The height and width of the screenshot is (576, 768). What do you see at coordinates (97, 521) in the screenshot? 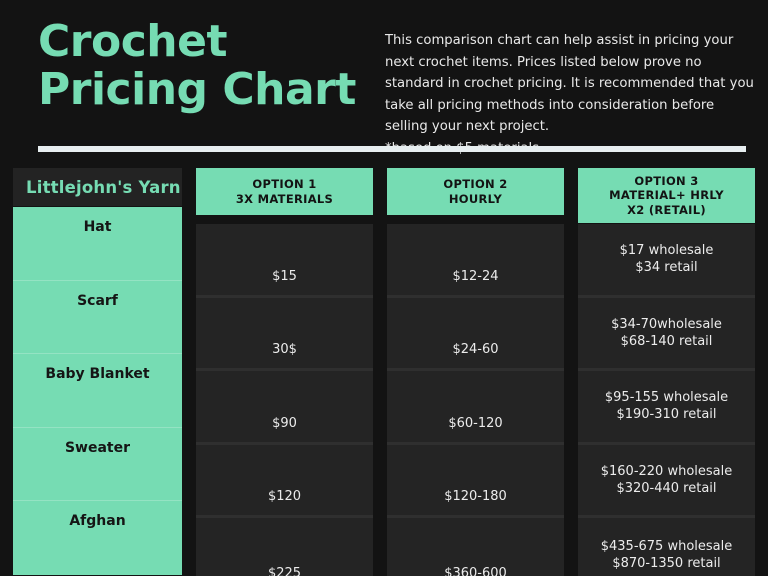
I see `table-row-item: Afghan` at bounding box center [97, 521].